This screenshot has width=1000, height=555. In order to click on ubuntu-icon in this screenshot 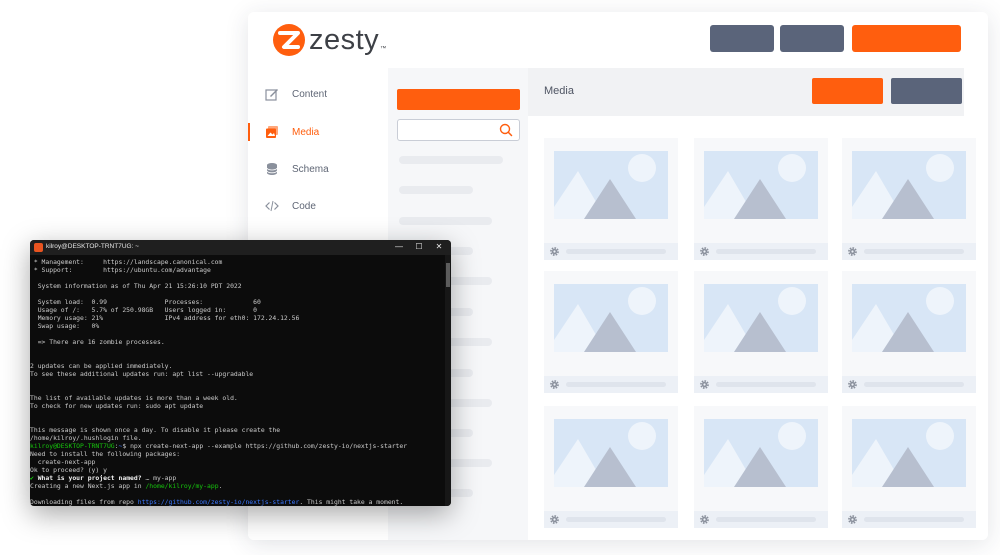, I will do `click(38, 247)`.